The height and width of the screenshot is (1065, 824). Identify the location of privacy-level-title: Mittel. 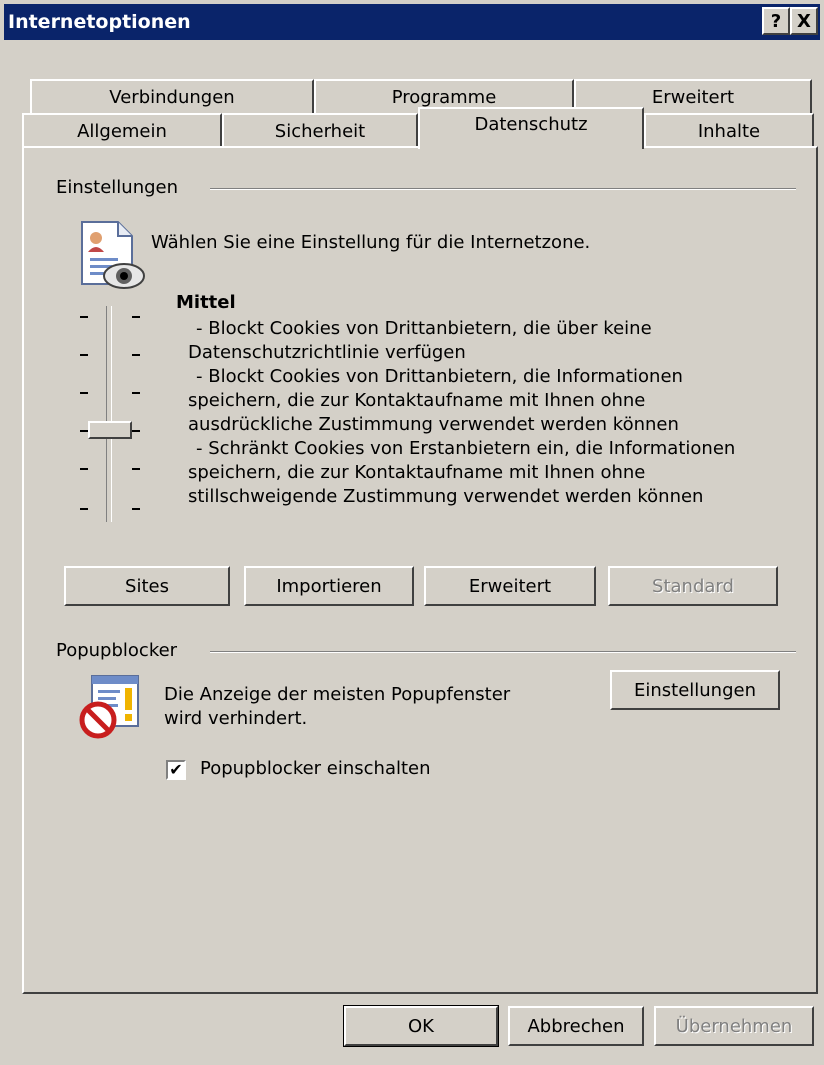
(206, 302).